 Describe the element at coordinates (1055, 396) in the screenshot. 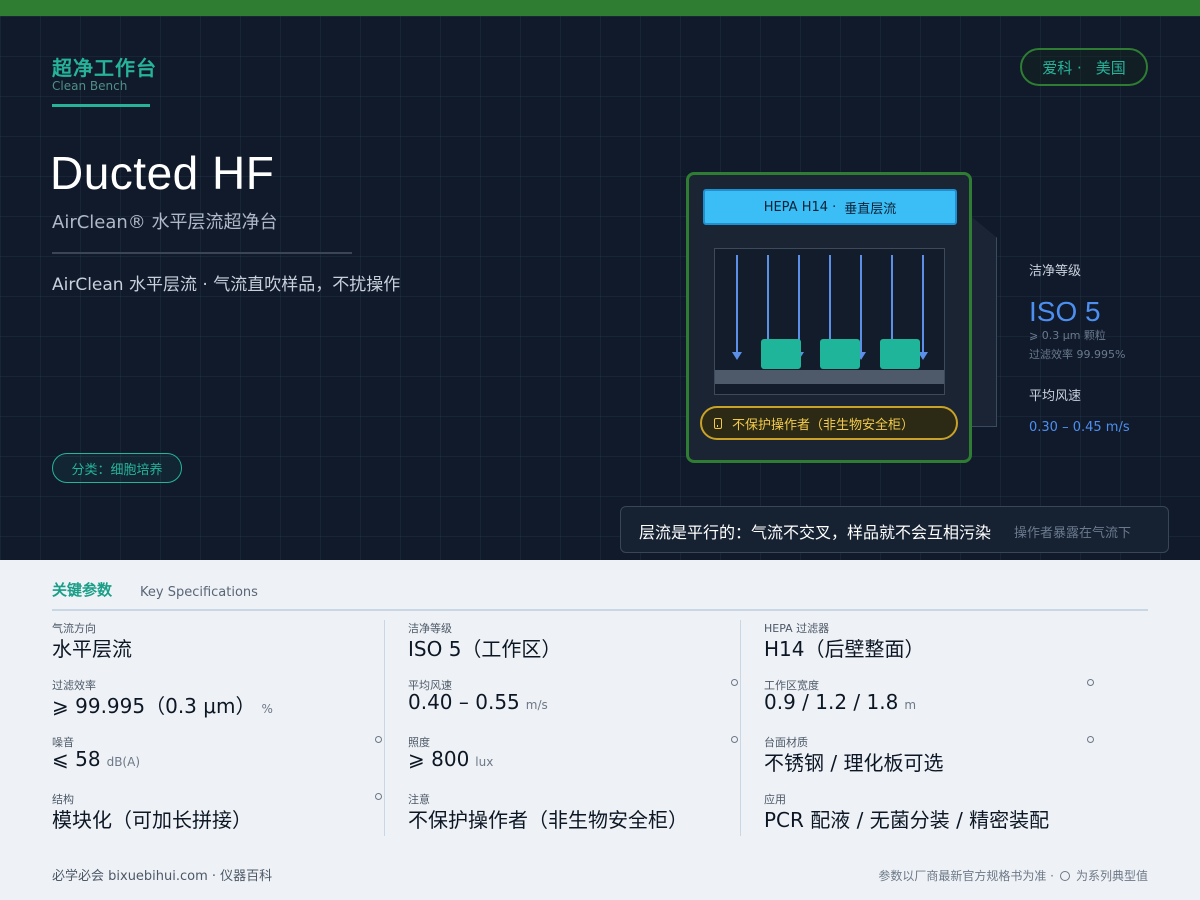

I see `airspeed-label: 平均风速` at that location.